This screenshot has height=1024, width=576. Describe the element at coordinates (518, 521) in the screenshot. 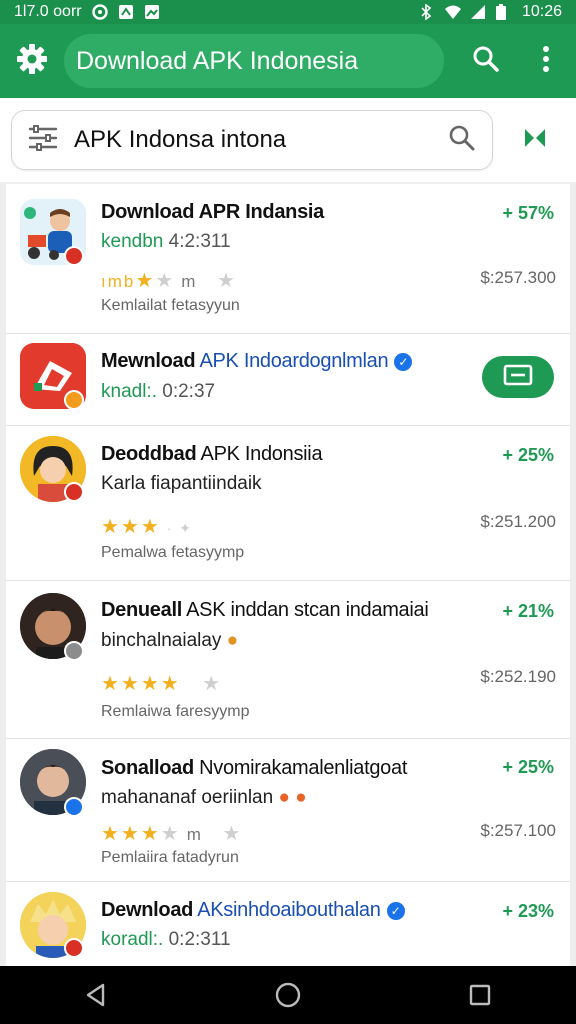

I see `app-price: $:251.200` at that location.